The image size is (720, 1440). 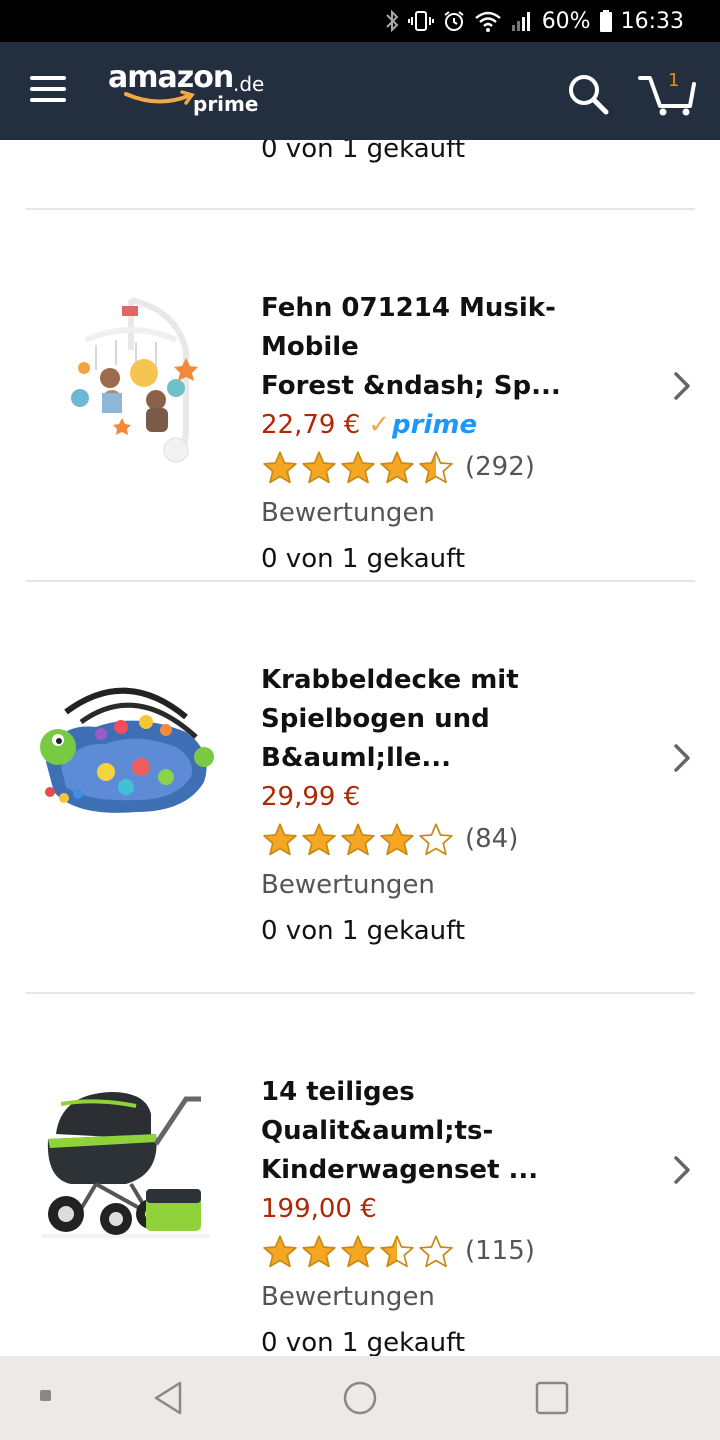 I want to click on status-bar: 60% 16:33, so click(x=360, y=21).